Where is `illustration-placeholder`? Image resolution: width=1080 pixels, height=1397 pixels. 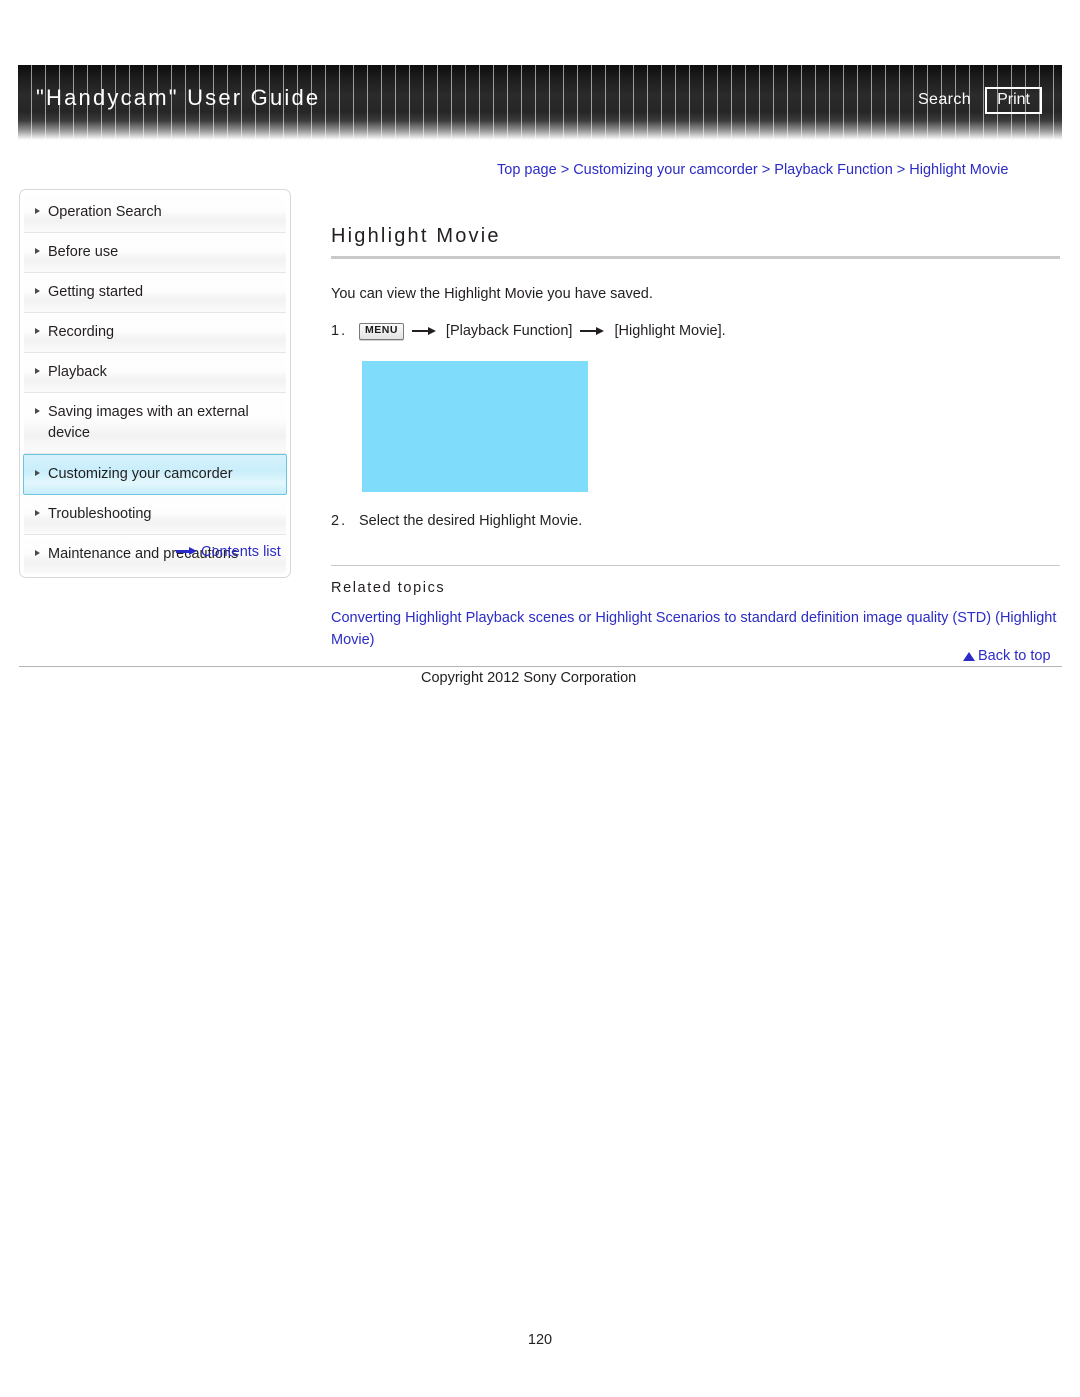
illustration-placeholder is located at coordinates (475, 426).